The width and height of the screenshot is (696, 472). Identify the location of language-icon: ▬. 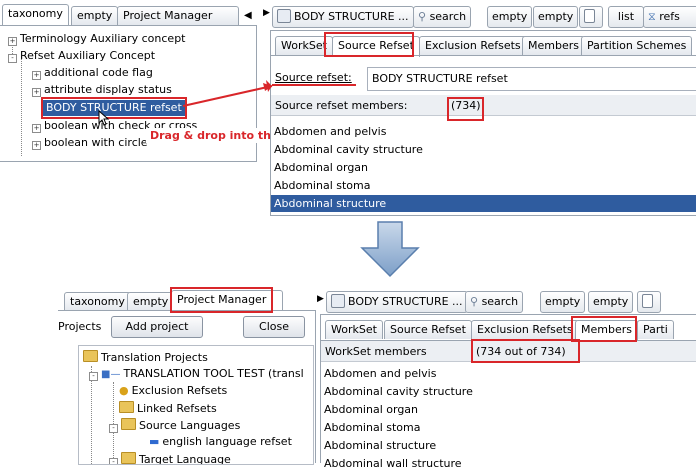
(154, 441).